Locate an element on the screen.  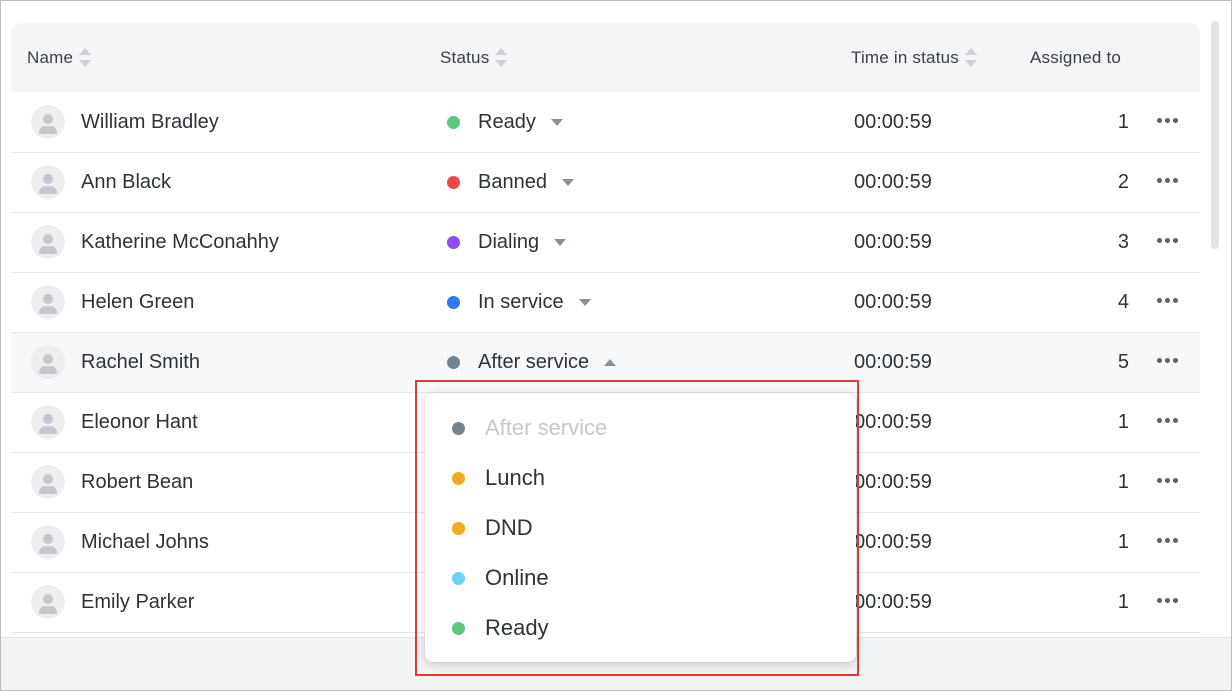
column-header-status-label: Status is located at coordinates (465, 57).